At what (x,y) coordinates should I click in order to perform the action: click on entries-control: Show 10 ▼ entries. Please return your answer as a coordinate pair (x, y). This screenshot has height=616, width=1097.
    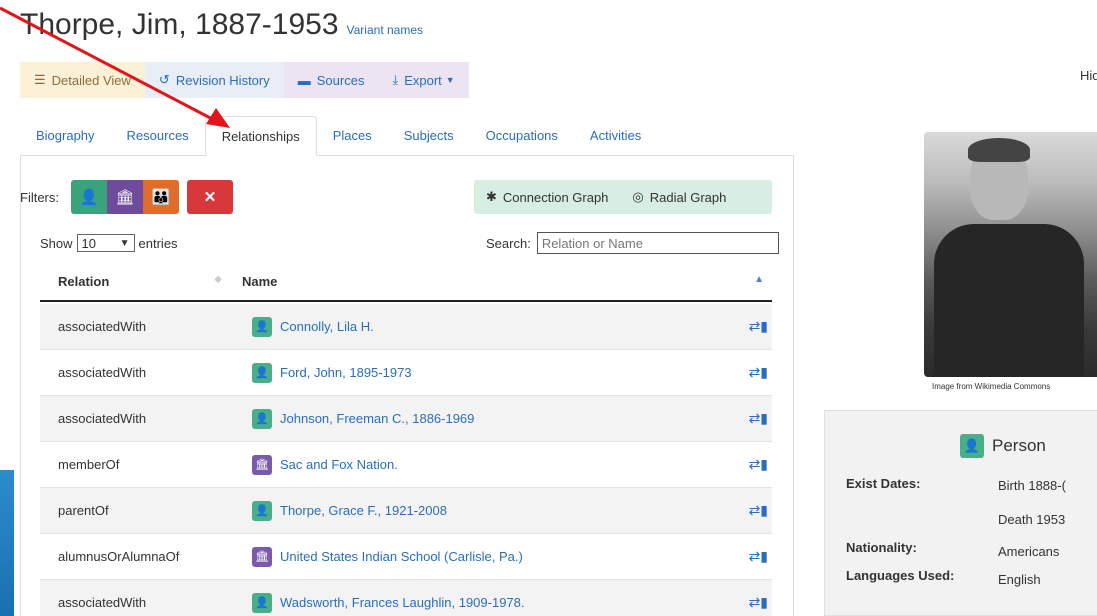
    Looking at the image, I should click on (109, 243).